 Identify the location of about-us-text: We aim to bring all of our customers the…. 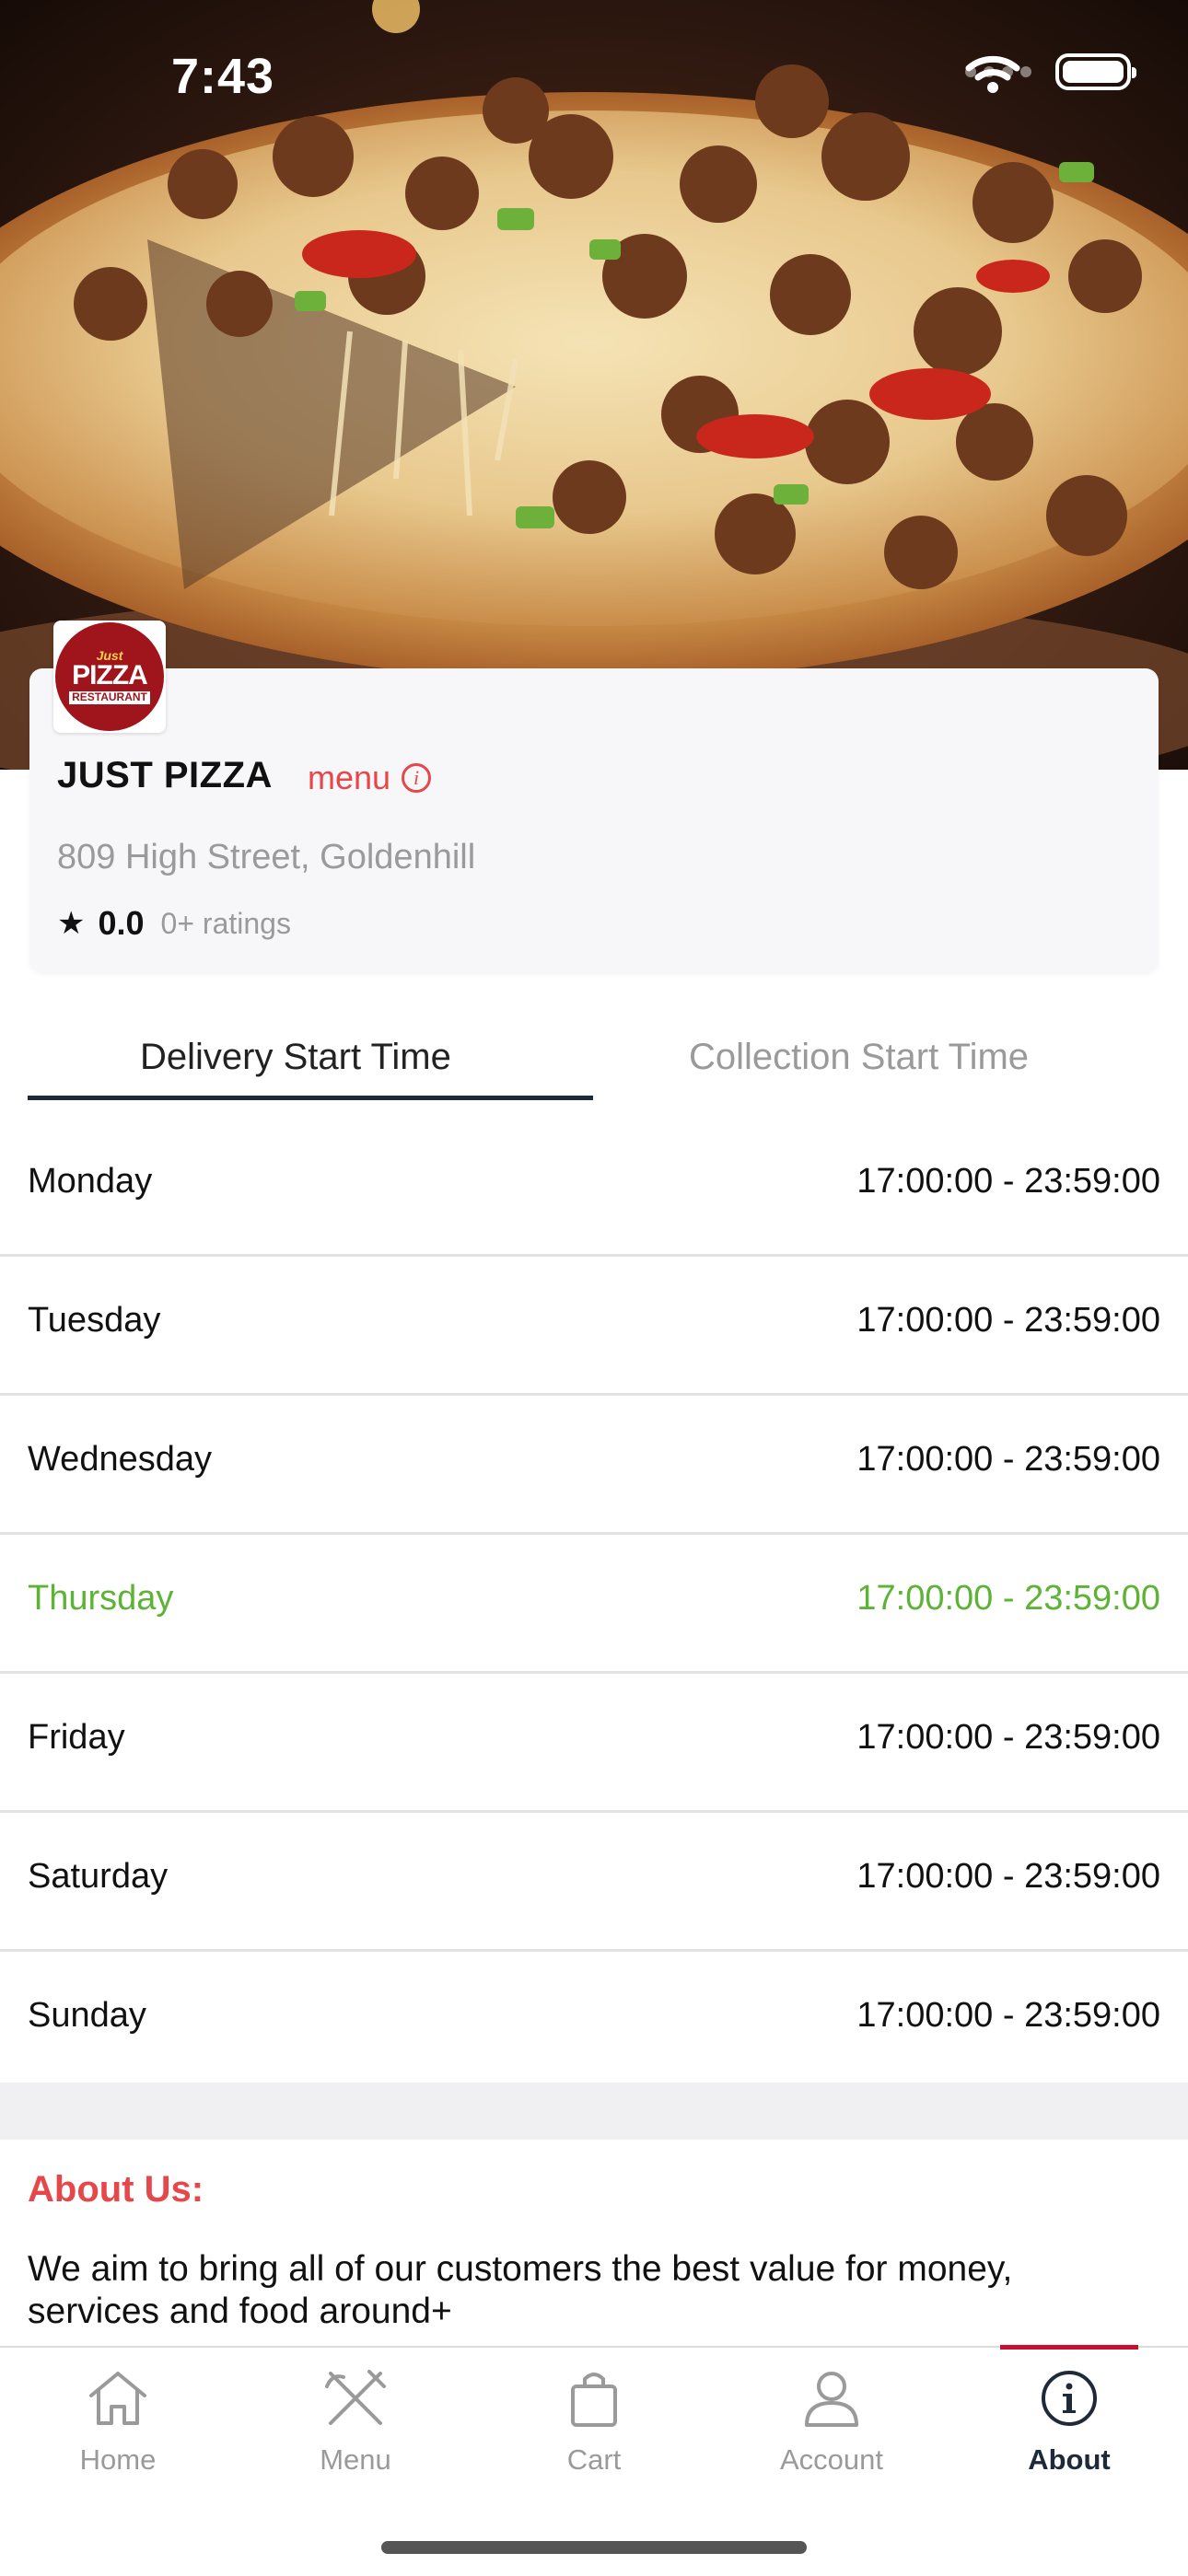
(521, 2290).